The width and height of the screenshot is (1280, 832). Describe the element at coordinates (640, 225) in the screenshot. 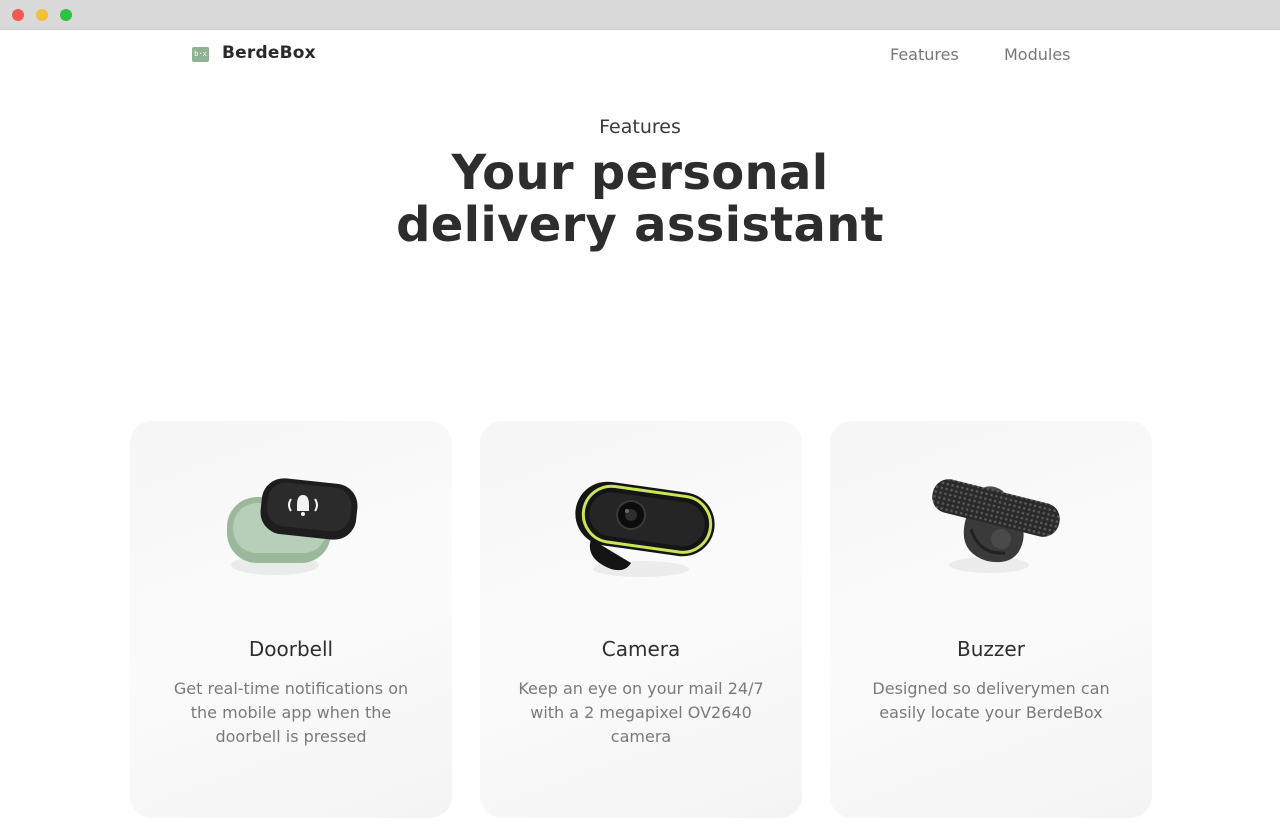

I see `headline-line-2: delivery assistant` at that location.